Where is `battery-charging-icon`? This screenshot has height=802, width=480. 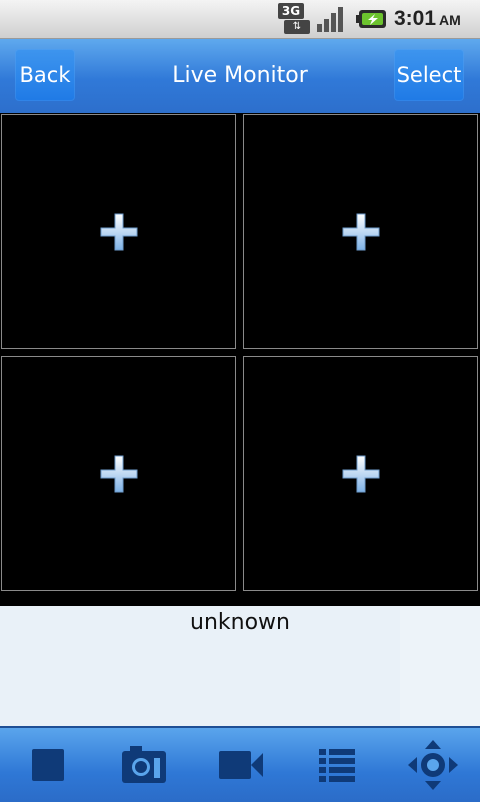
battery-charging-icon is located at coordinates (372, 19).